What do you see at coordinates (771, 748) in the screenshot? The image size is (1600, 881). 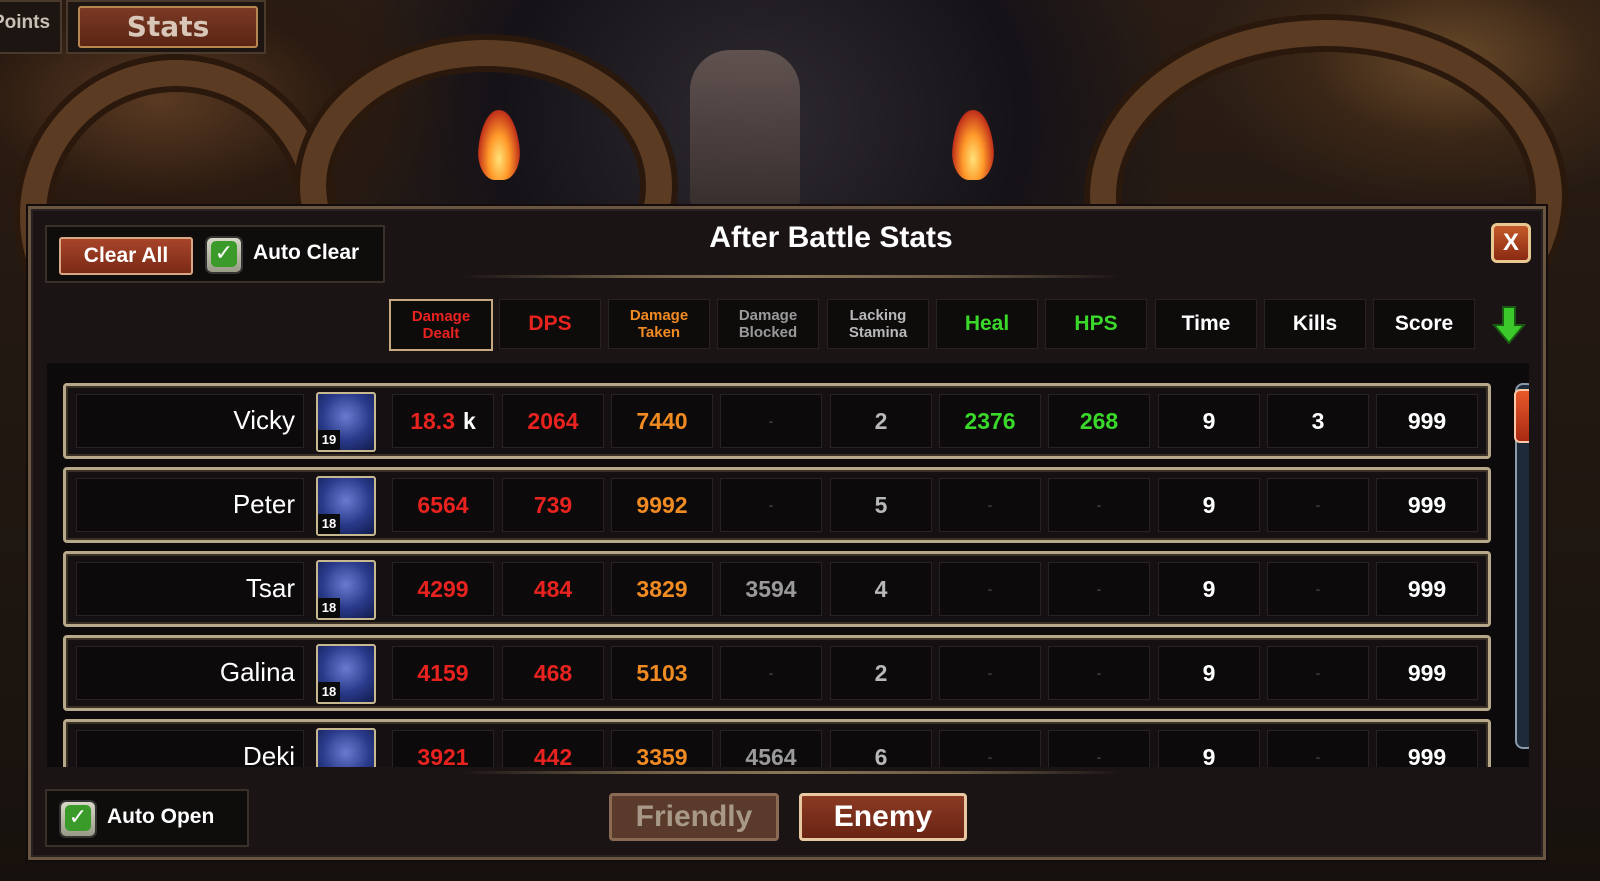 I see `stat-cell: 4564` at bounding box center [771, 748].